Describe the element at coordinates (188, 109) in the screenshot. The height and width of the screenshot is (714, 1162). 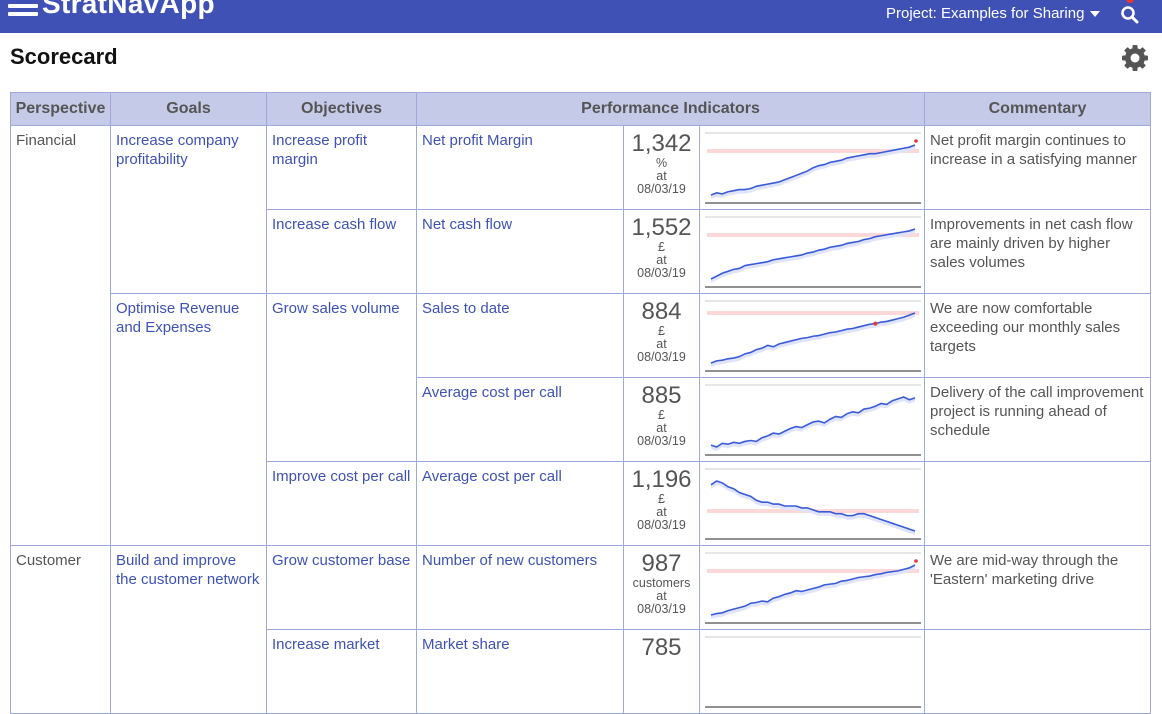
I see `column-header-goals: Goals` at that location.